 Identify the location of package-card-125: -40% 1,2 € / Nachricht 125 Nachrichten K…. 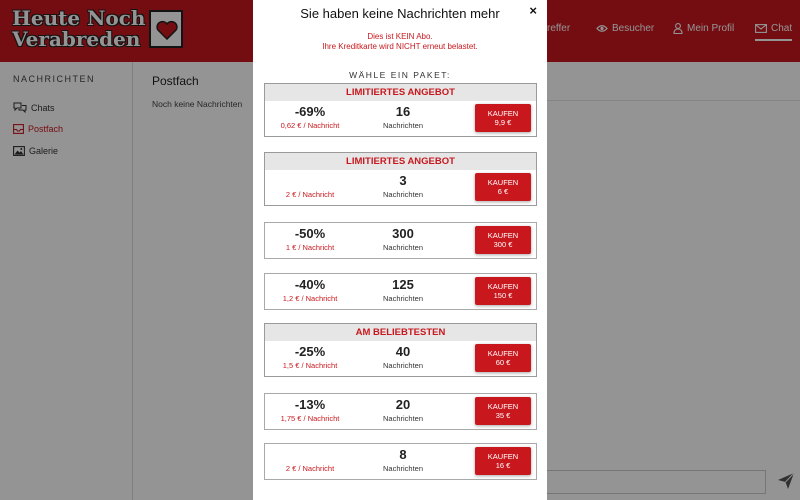
(400, 291).